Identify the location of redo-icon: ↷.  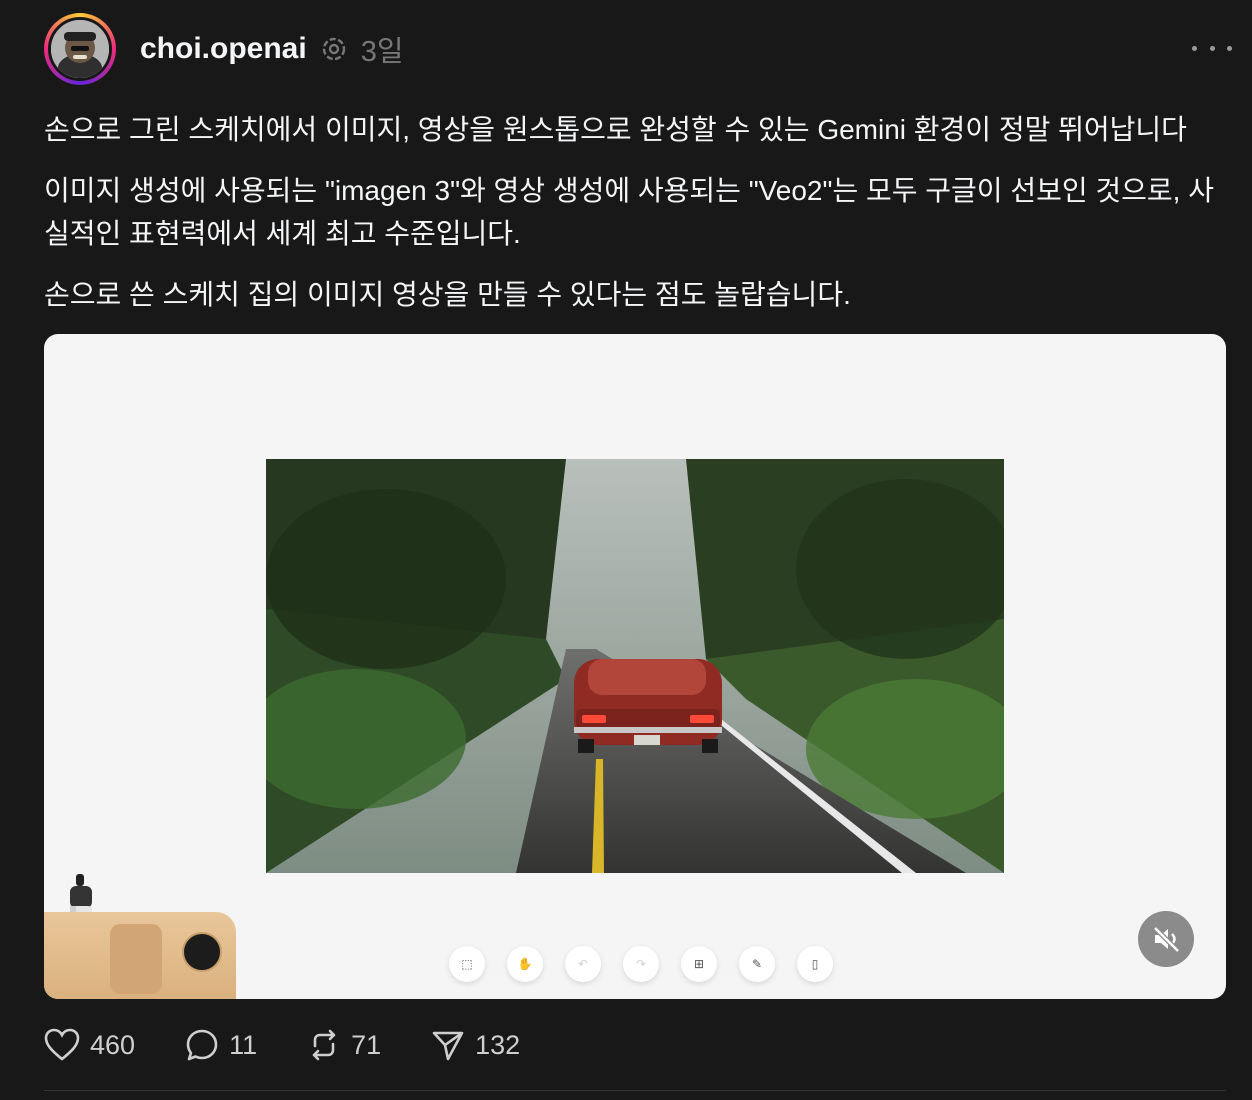
(641, 964).